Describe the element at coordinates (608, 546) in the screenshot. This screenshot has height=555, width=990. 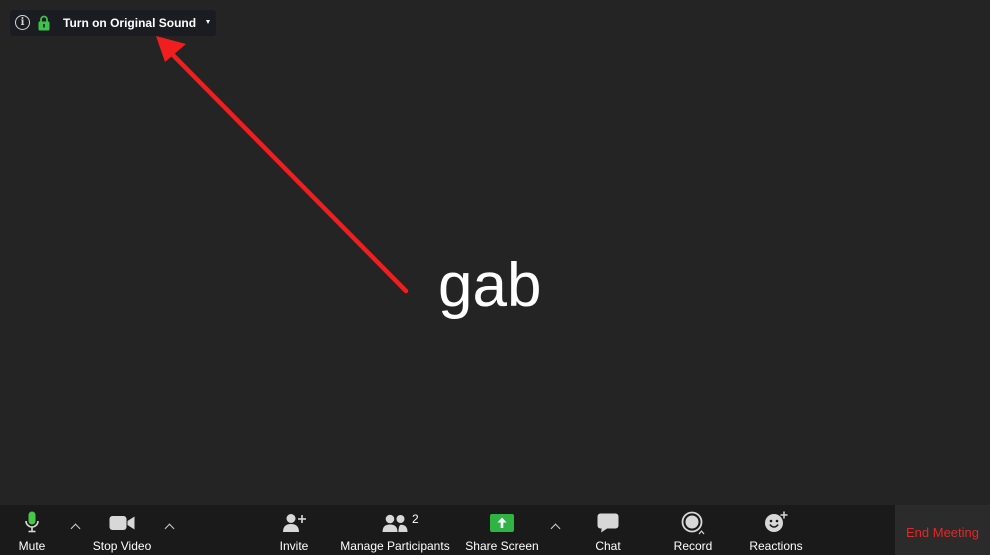
I see `chat-label: Chat` at that location.